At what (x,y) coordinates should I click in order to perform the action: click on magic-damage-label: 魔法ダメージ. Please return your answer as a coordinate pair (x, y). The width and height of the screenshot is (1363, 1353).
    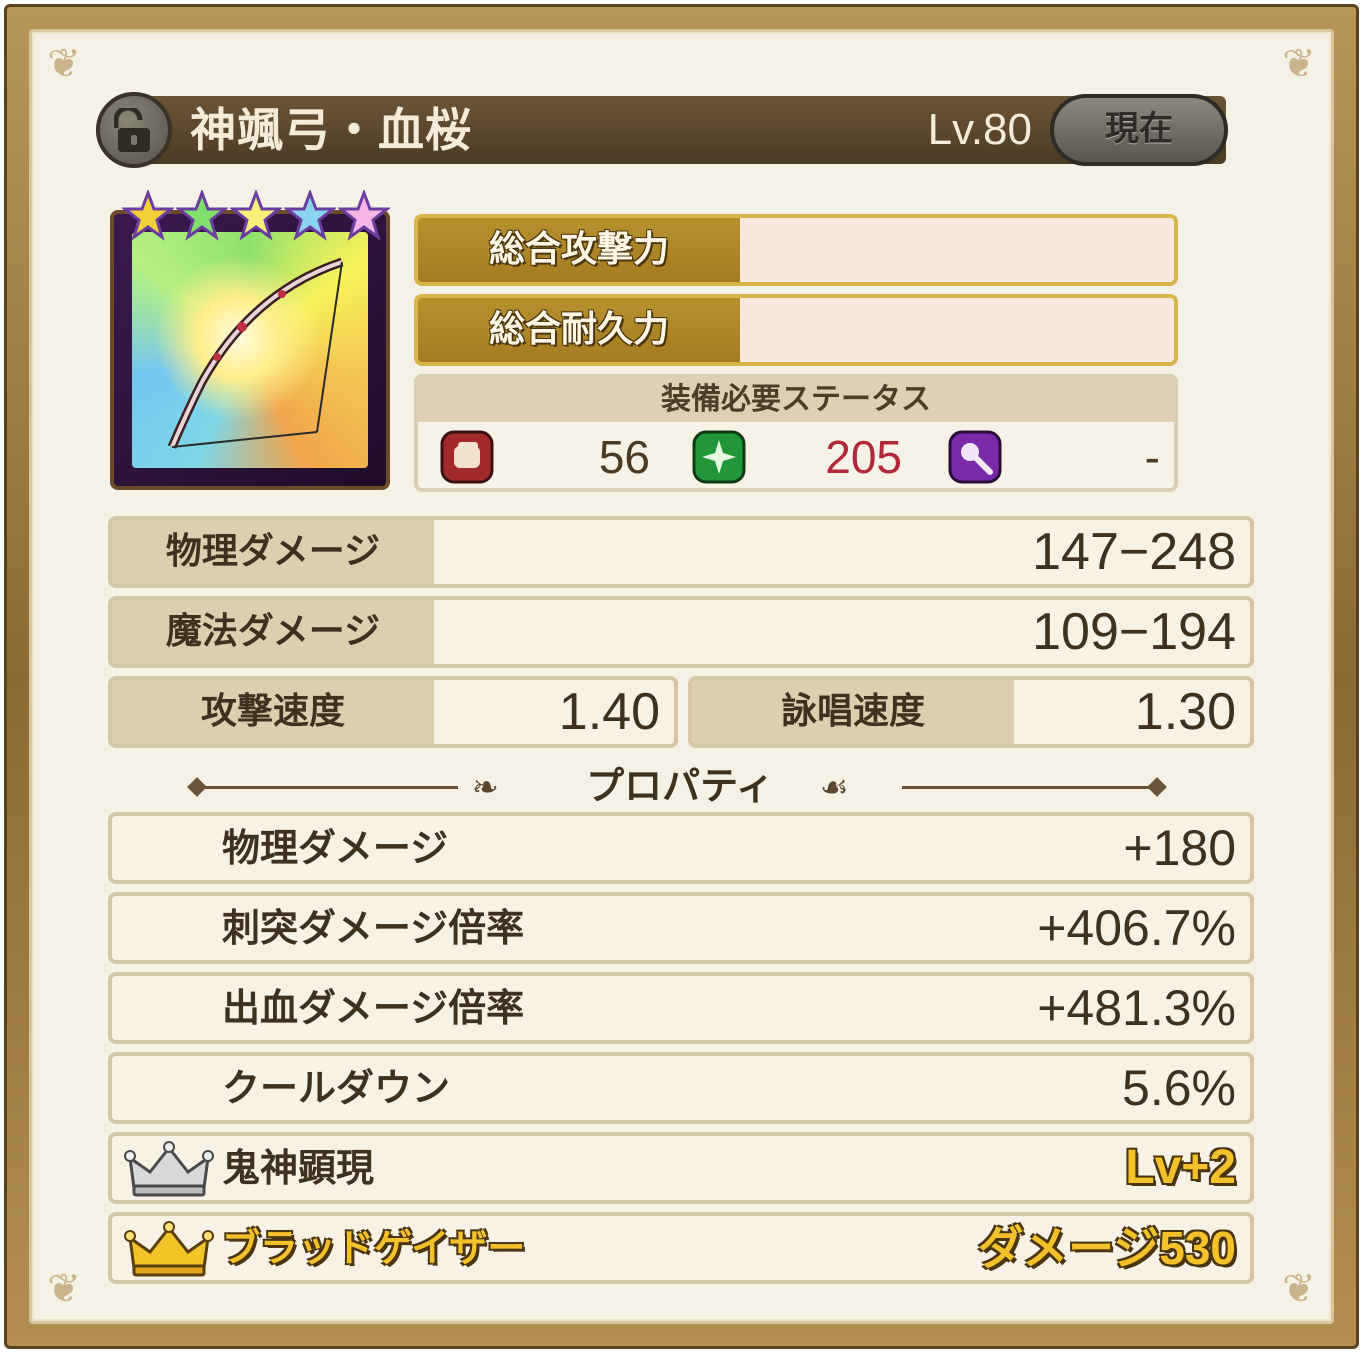
    Looking at the image, I should click on (273, 632).